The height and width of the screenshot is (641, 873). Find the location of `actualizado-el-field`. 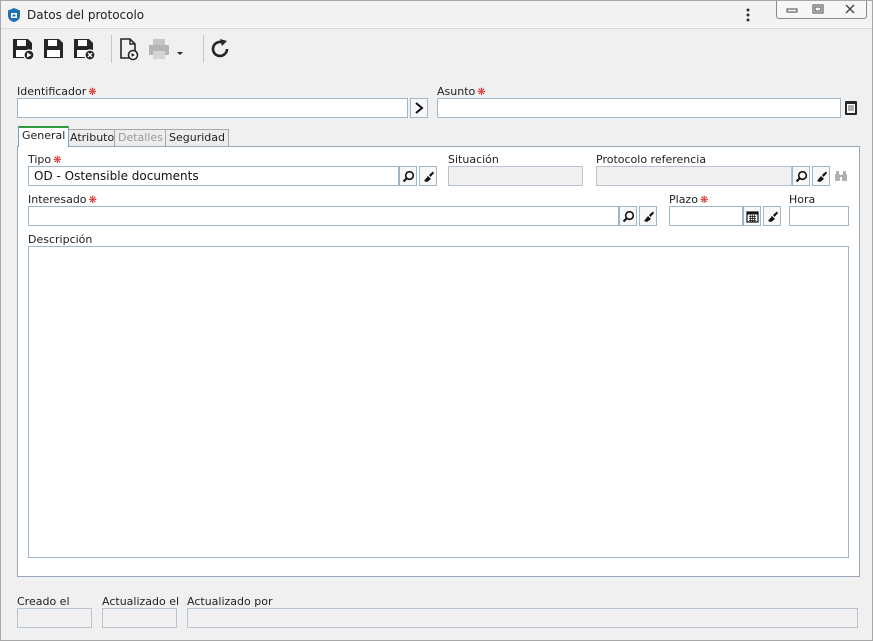

actualizado-el-field is located at coordinates (139, 618).